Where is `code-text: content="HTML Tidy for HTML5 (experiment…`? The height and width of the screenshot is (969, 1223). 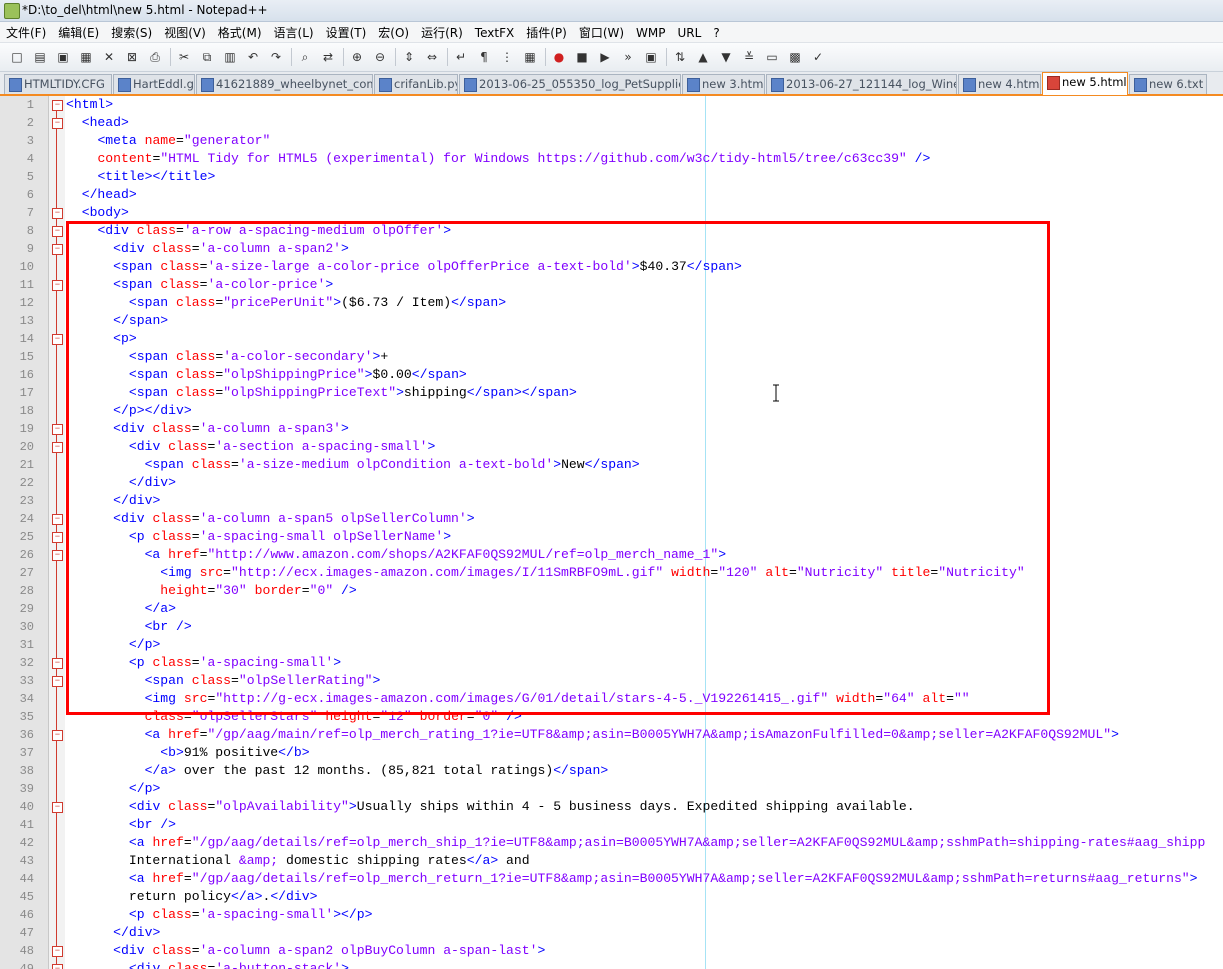
code-text: content="HTML Tidy for HTML5 (experiment… is located at coordinates (498, 158).